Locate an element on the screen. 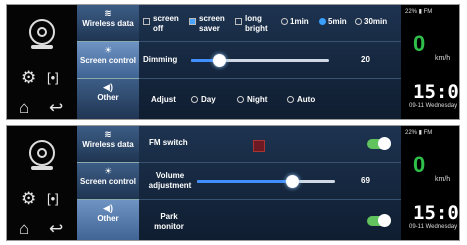 Image resolution: width=467 pixels, height=245 pixels. long-bright-label: long bright is located at coordinates (256, 23).